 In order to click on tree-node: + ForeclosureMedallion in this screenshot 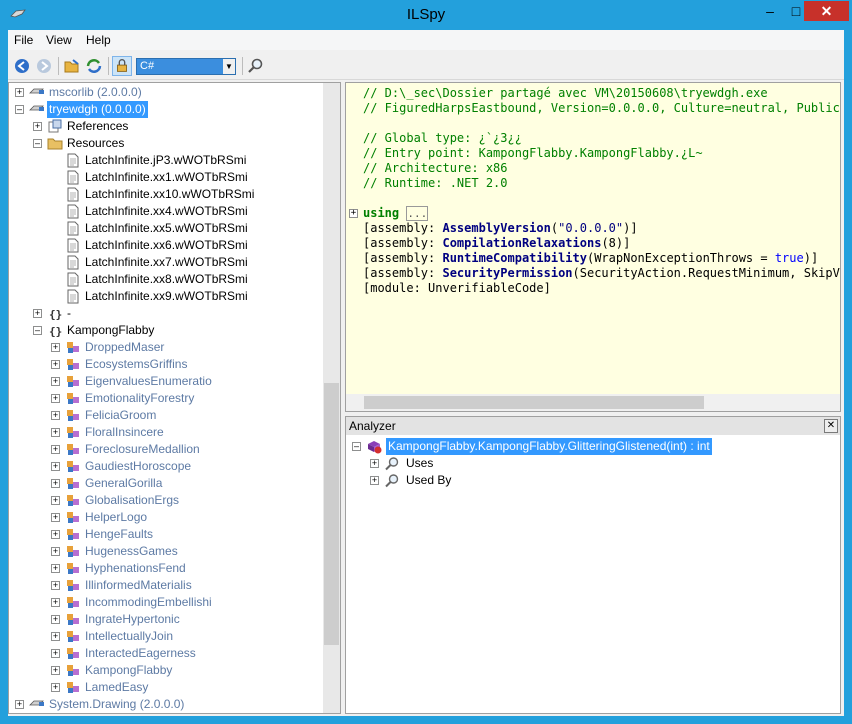, I will do `click(185, 449)`.